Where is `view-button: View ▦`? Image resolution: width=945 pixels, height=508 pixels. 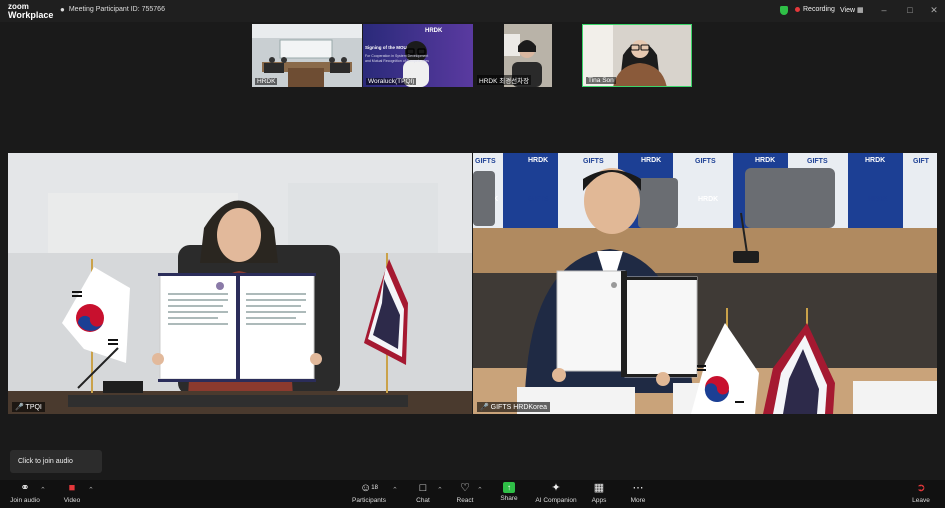
view-button: View ▦ is located at coordinates (852, 10).